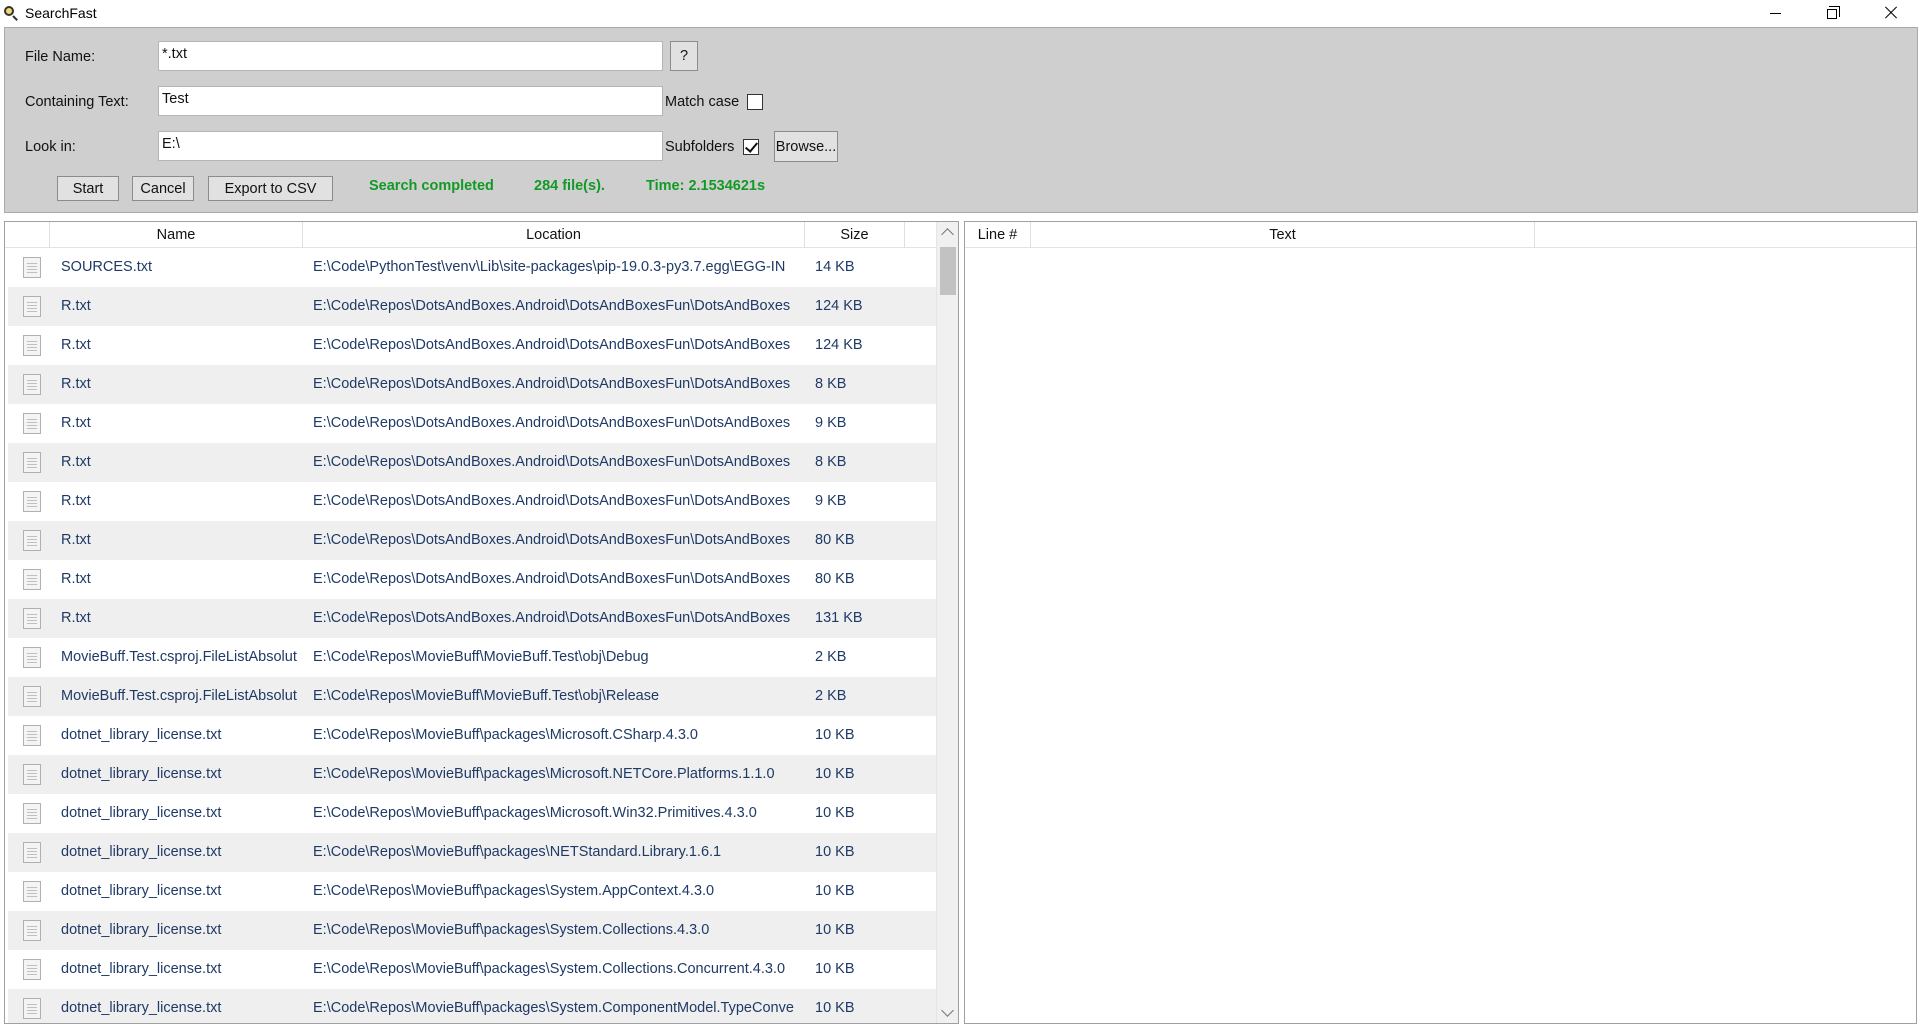  Describe the element at coordinates (831, 696) in the screenshot. I see `file-size-cell: 2 KB` at that location.